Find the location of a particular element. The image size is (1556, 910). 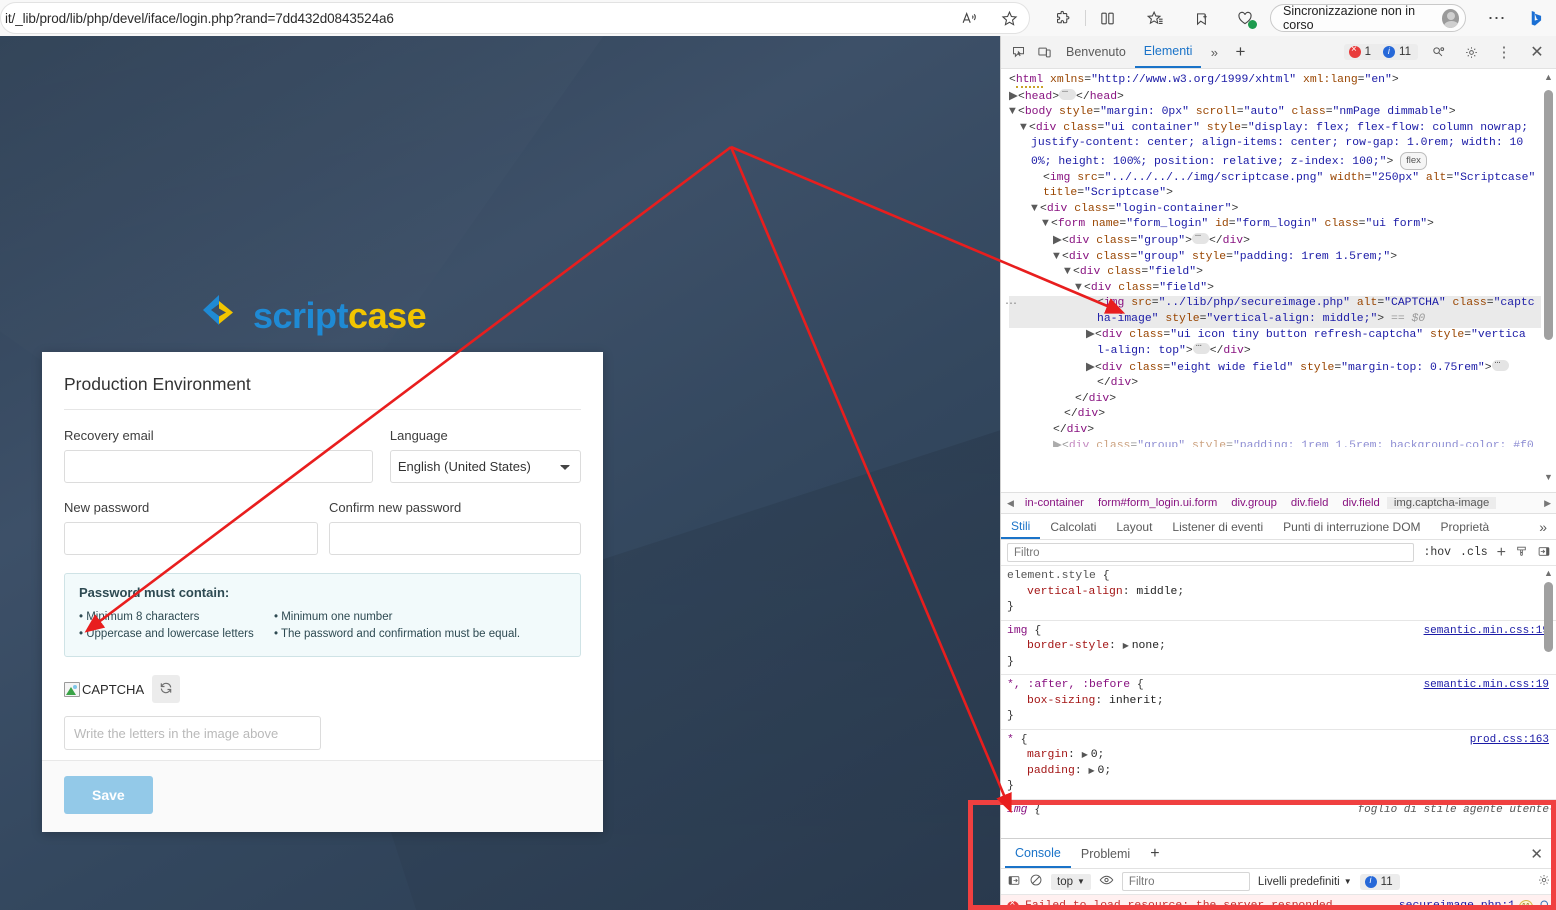

dom-line: ▼ <div class="login-container"> is located at coordinates (1275, 210).